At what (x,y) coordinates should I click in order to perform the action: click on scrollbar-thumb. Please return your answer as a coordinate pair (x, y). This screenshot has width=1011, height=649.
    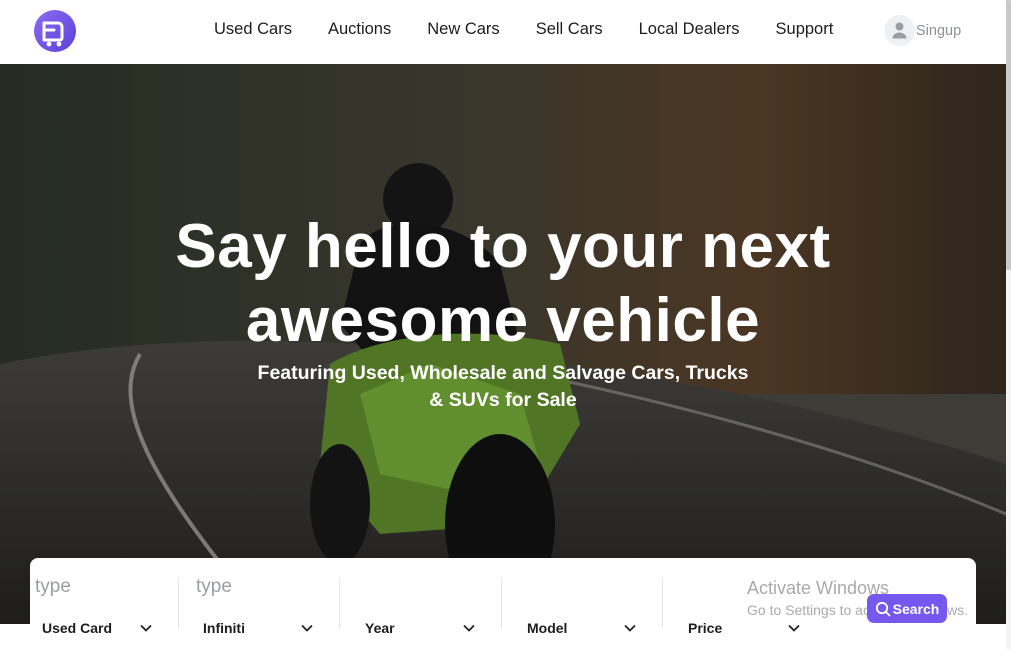
    Looking at the image, I should click on (1008, 135).